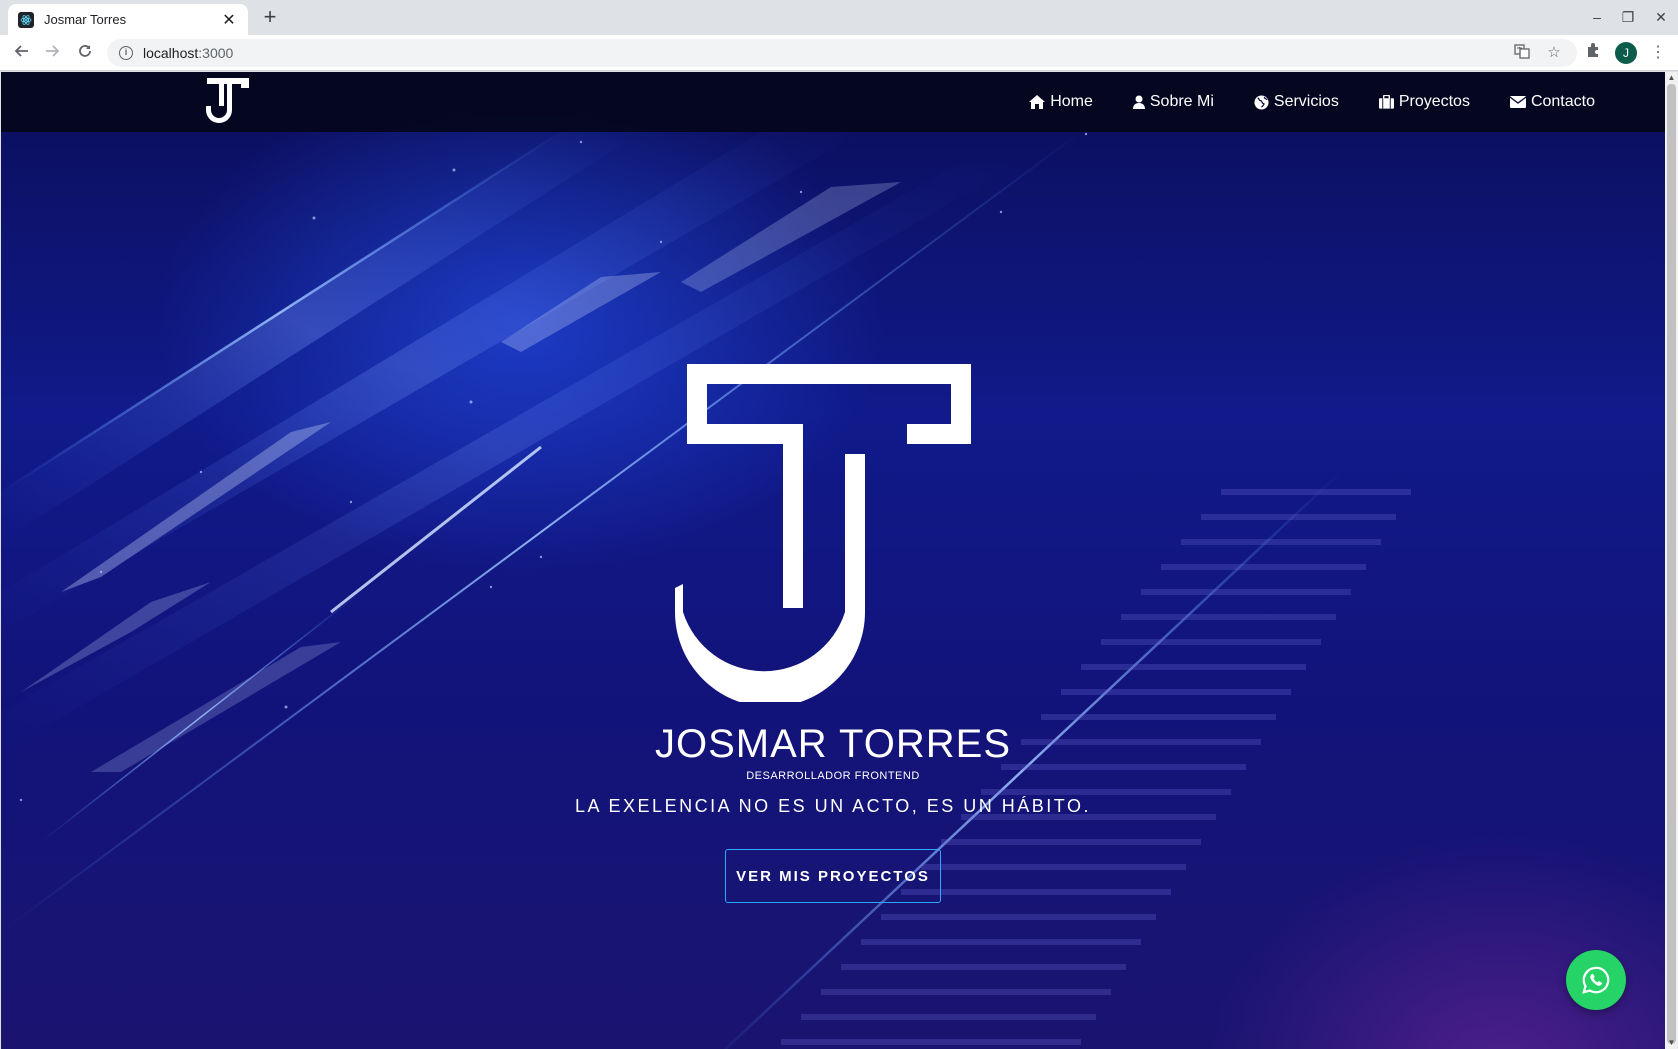 The image size is (1678, 1049). I want to click on back-arrow-icon, so click(21, 53).